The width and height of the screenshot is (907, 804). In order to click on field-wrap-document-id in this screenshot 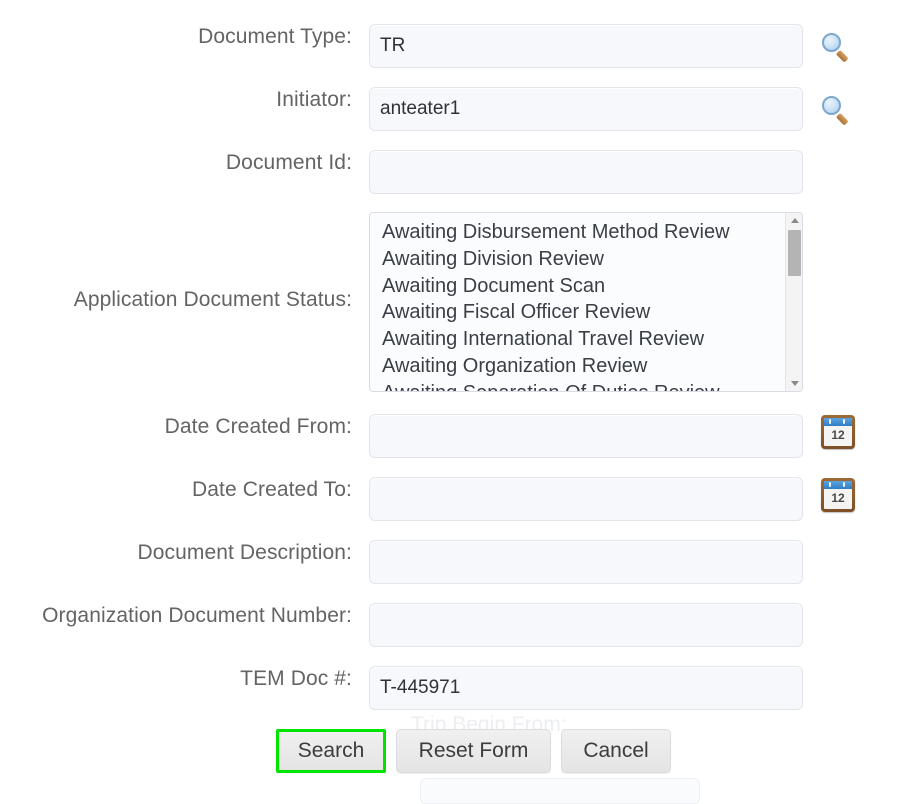, I will do `click(586, 172)`.